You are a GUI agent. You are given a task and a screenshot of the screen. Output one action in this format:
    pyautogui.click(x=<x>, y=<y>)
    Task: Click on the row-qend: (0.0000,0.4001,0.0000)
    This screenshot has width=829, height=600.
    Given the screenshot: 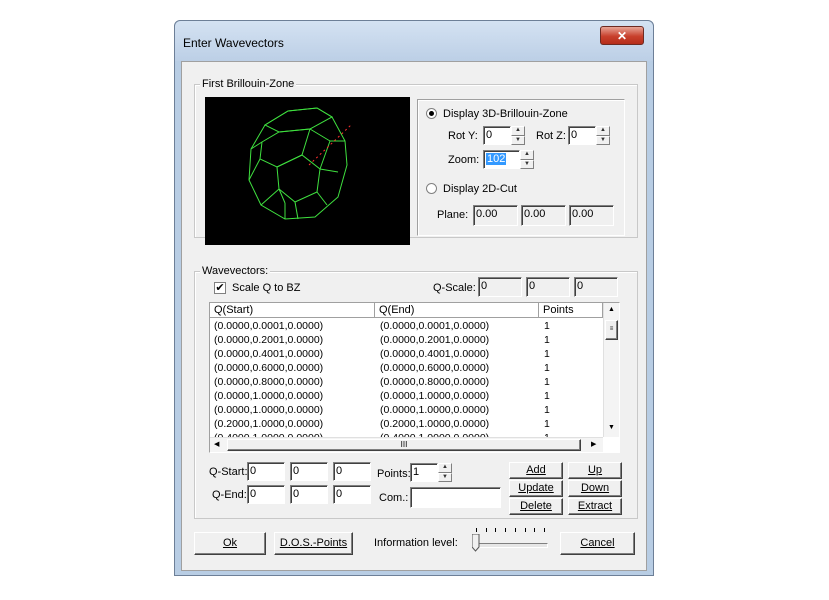 What is the action you would take?
    pyautogui.click(x=435, y=354)
    